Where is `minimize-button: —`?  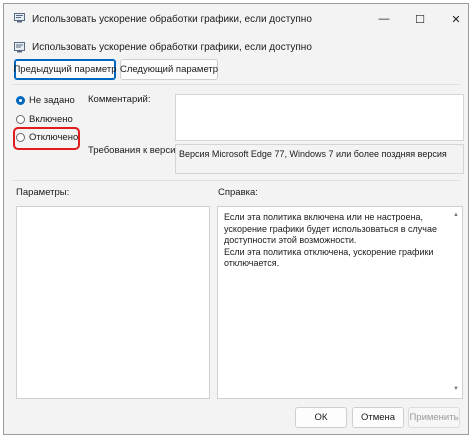
minimize-button: — is located at coordinates (384, 19).